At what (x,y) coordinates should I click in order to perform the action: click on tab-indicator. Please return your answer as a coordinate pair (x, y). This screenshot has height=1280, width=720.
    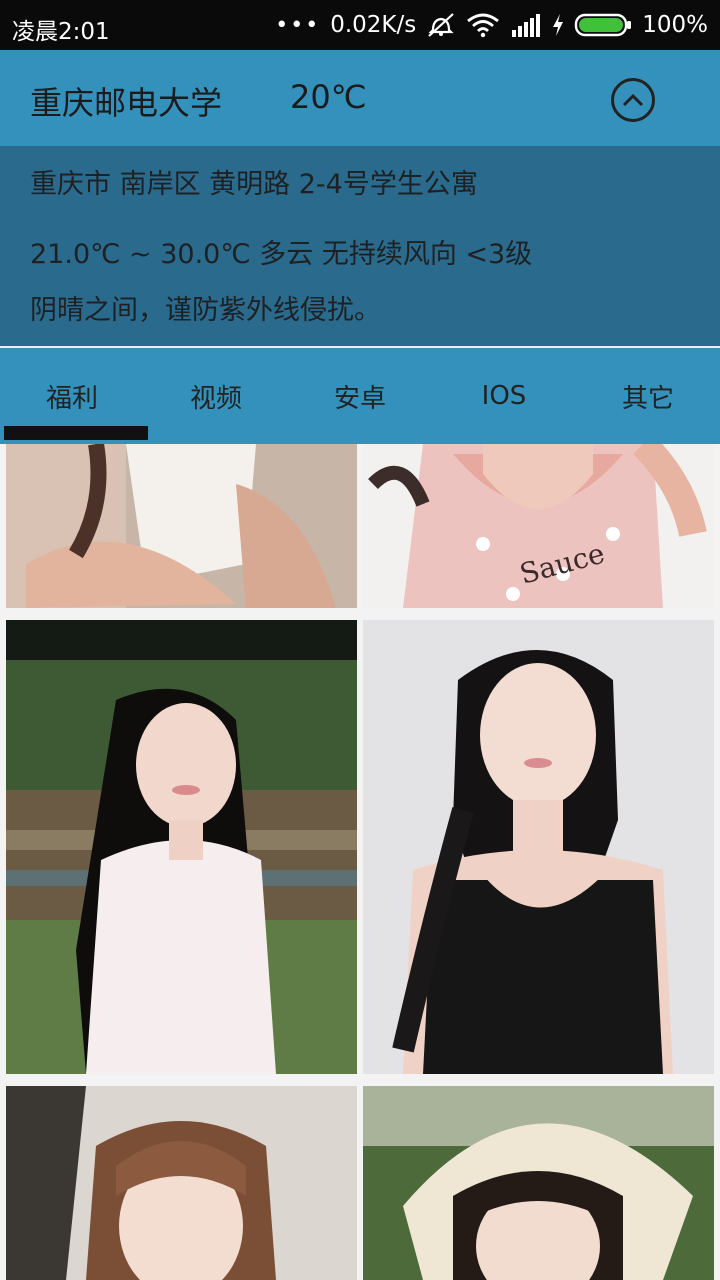
    Looking at the image, I should click on (76, 433).